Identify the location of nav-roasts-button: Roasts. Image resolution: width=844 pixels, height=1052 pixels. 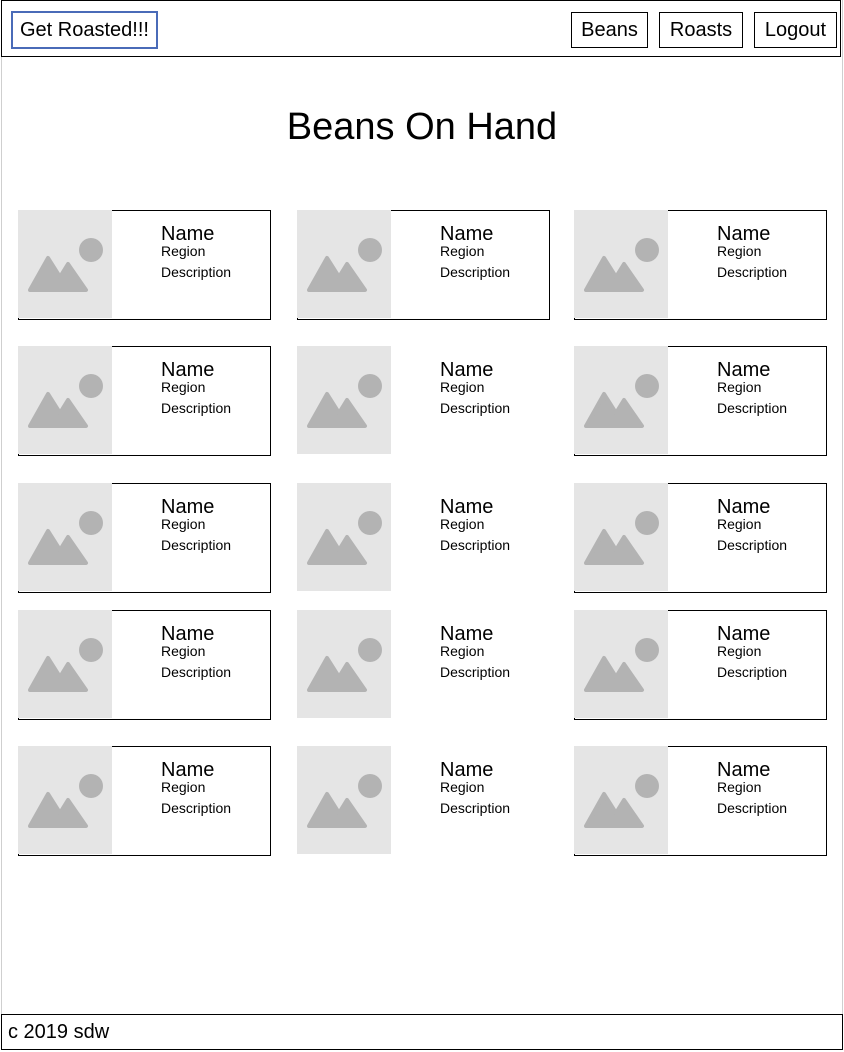
(701, 30).